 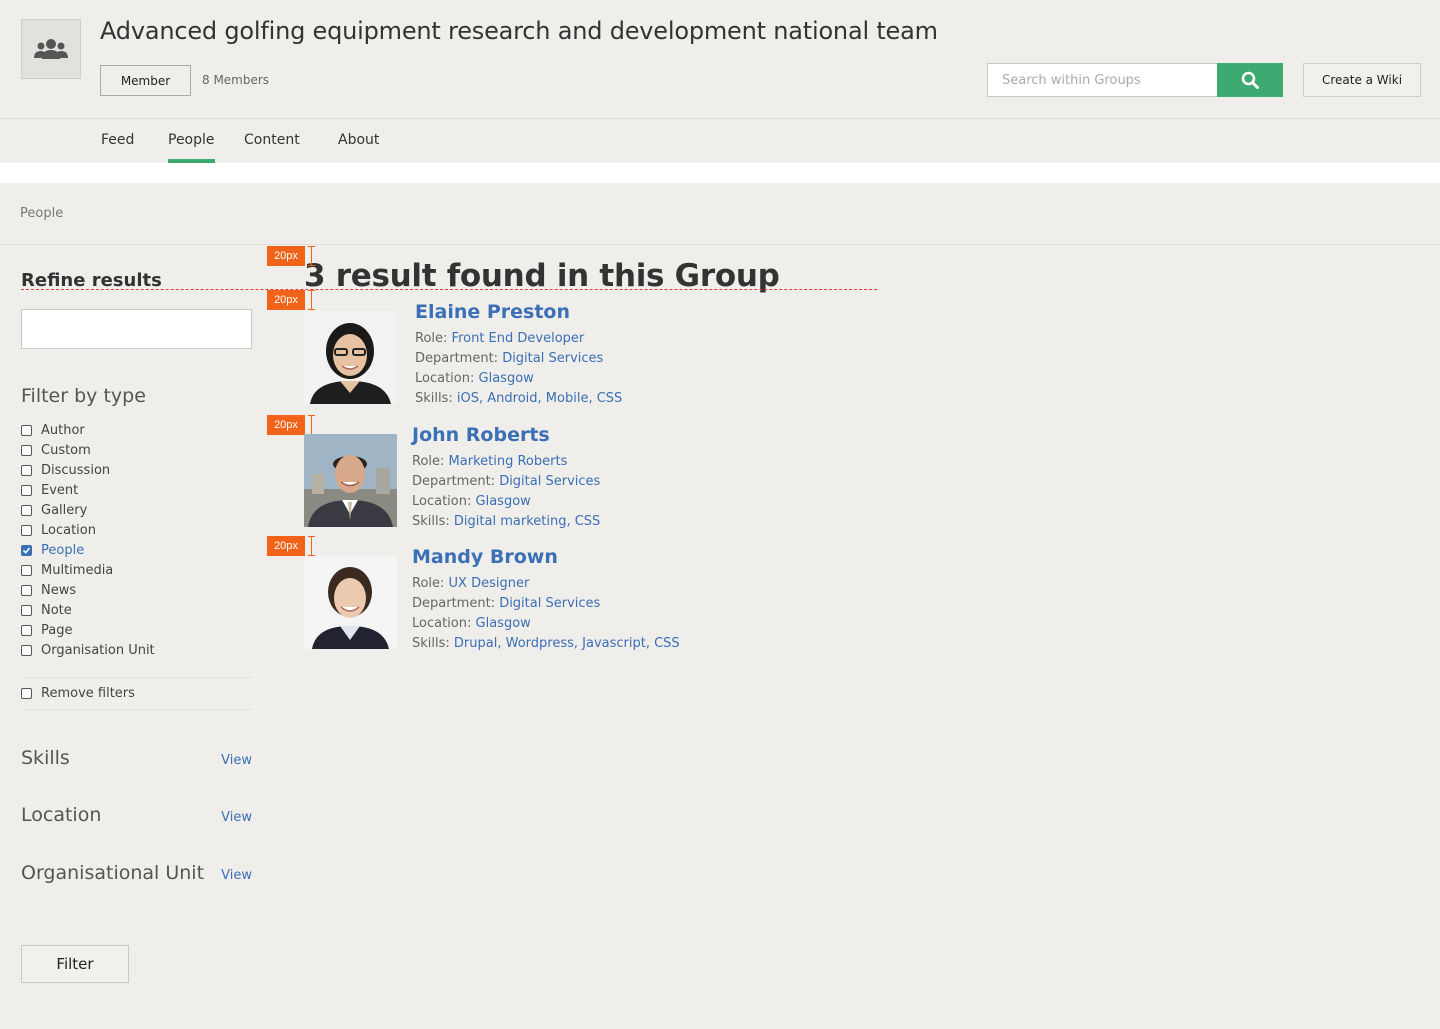 I want to click on member-count: 8 Members, so click(x=235, y=80).